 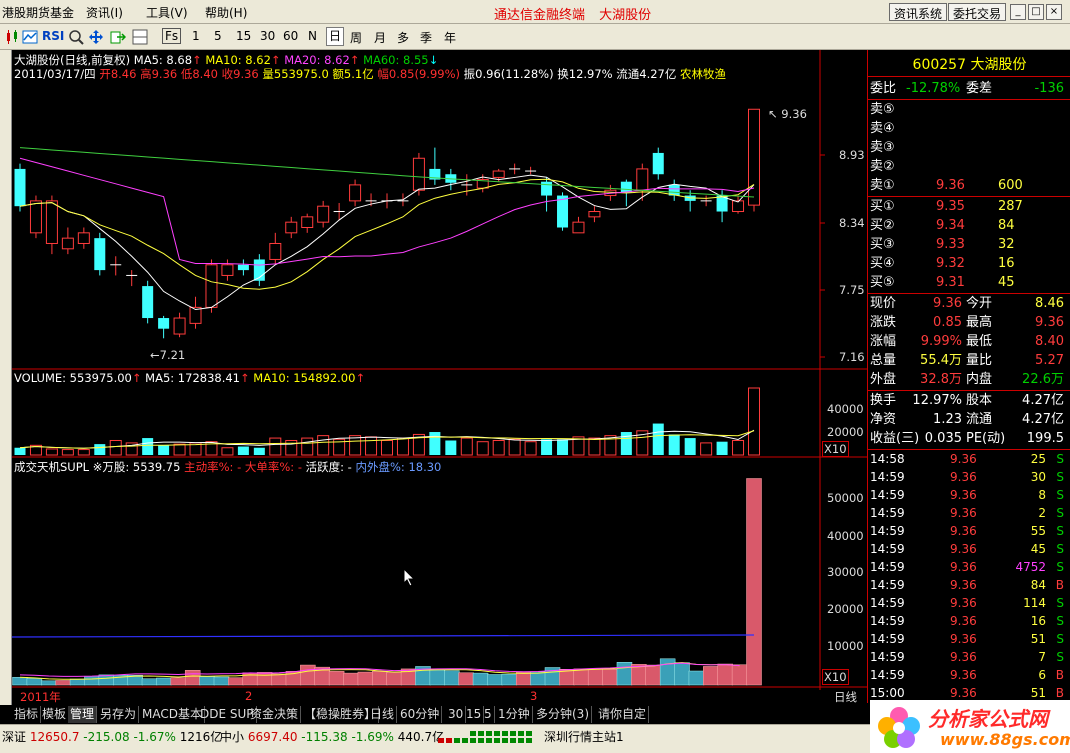 I want to click on period-quarter: 季, so click(x=426, y=37).